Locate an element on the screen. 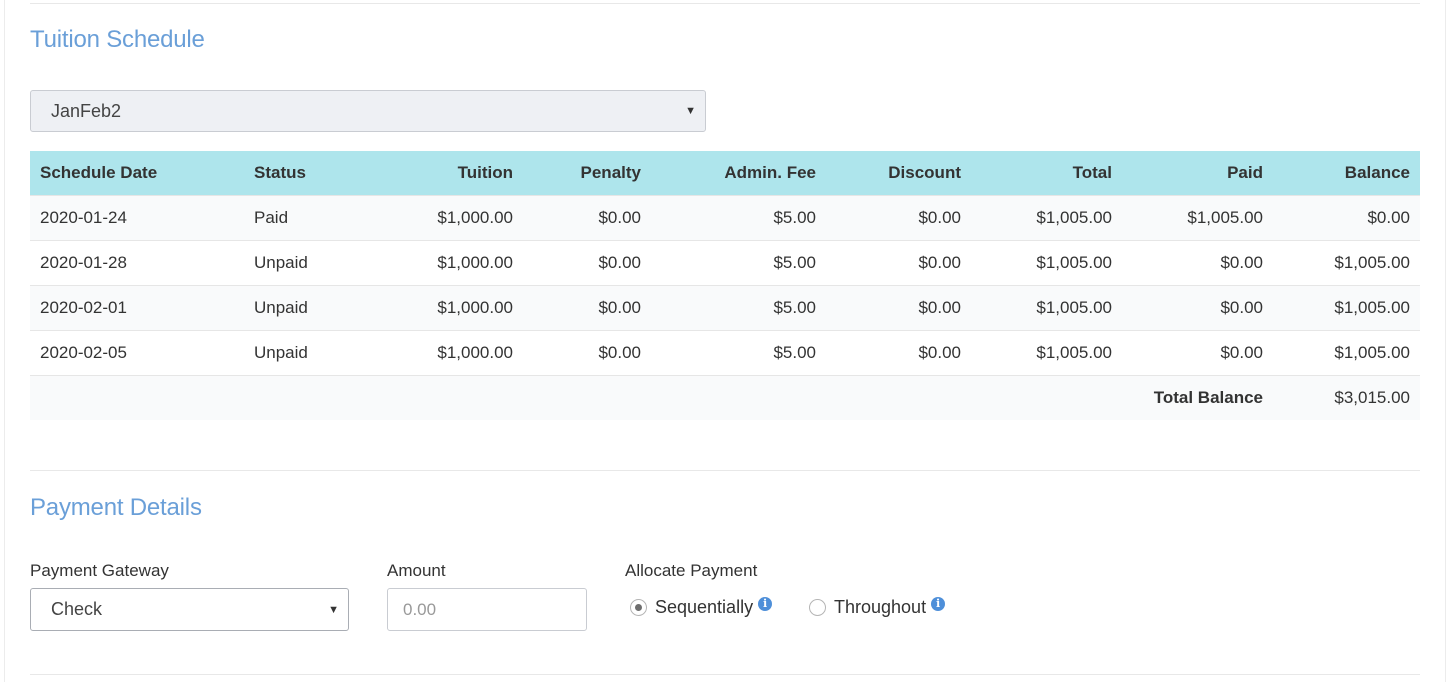 This screenshot has height=682, width=1454. col-tuition: Tuition is located at coordinates (453, 173).